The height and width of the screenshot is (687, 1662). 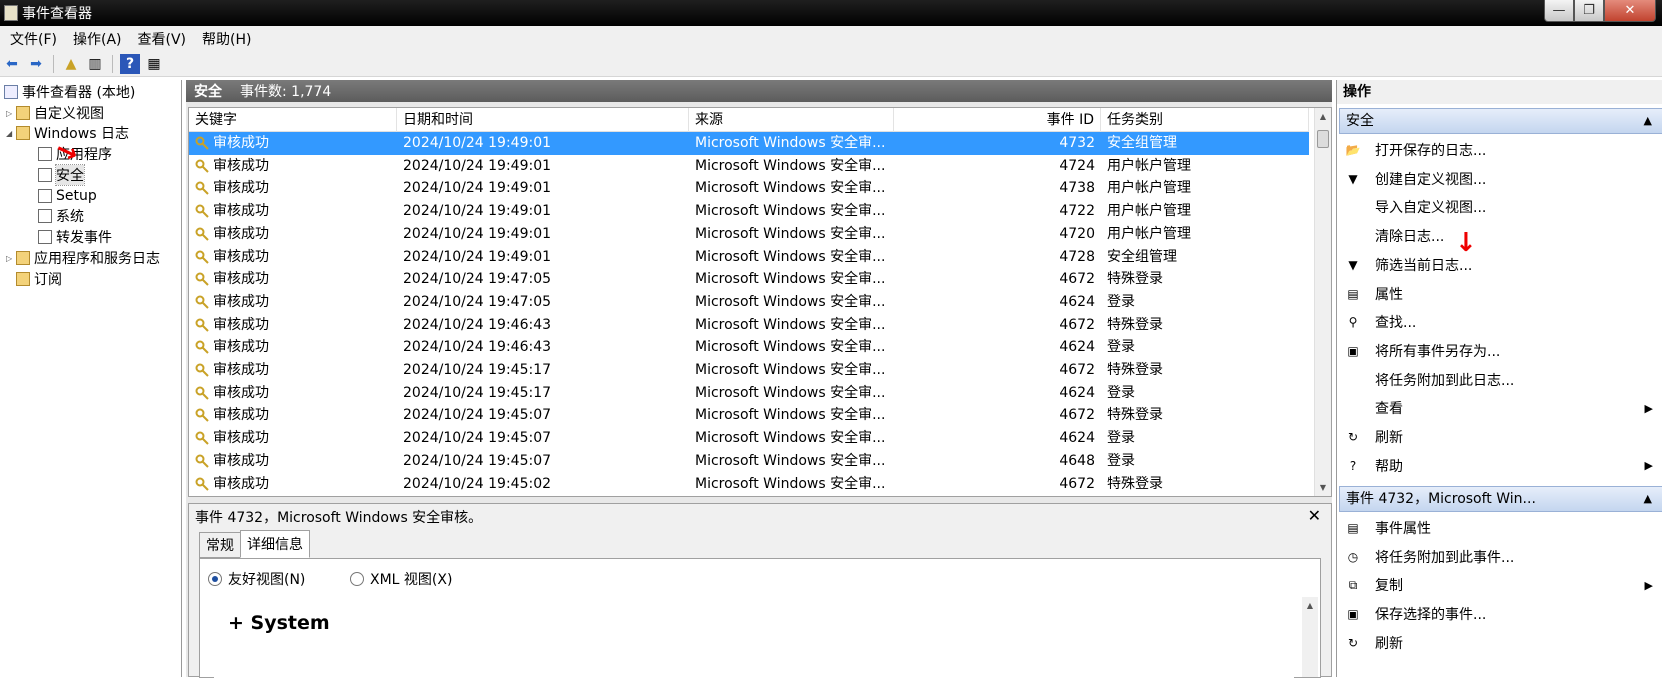 What do you see at coordinates (1322, 302) in the screenshot?
I see `event-list-scrollbar: ▲ ▼` at bounding box center [1322, 302].